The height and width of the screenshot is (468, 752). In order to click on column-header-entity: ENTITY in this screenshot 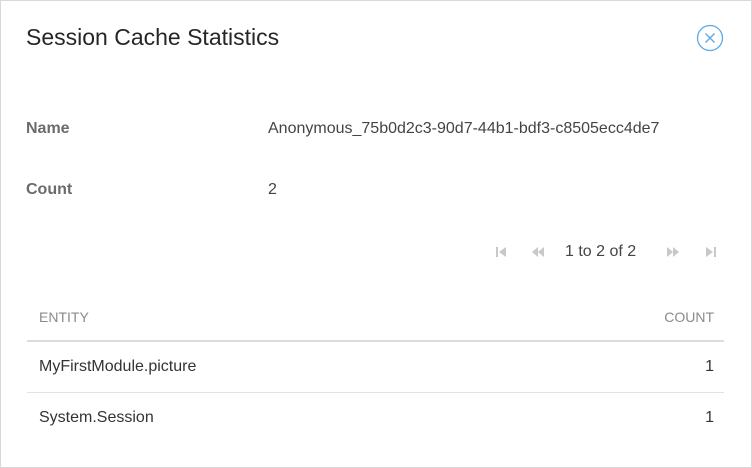, I will do `click(64, 317)`.